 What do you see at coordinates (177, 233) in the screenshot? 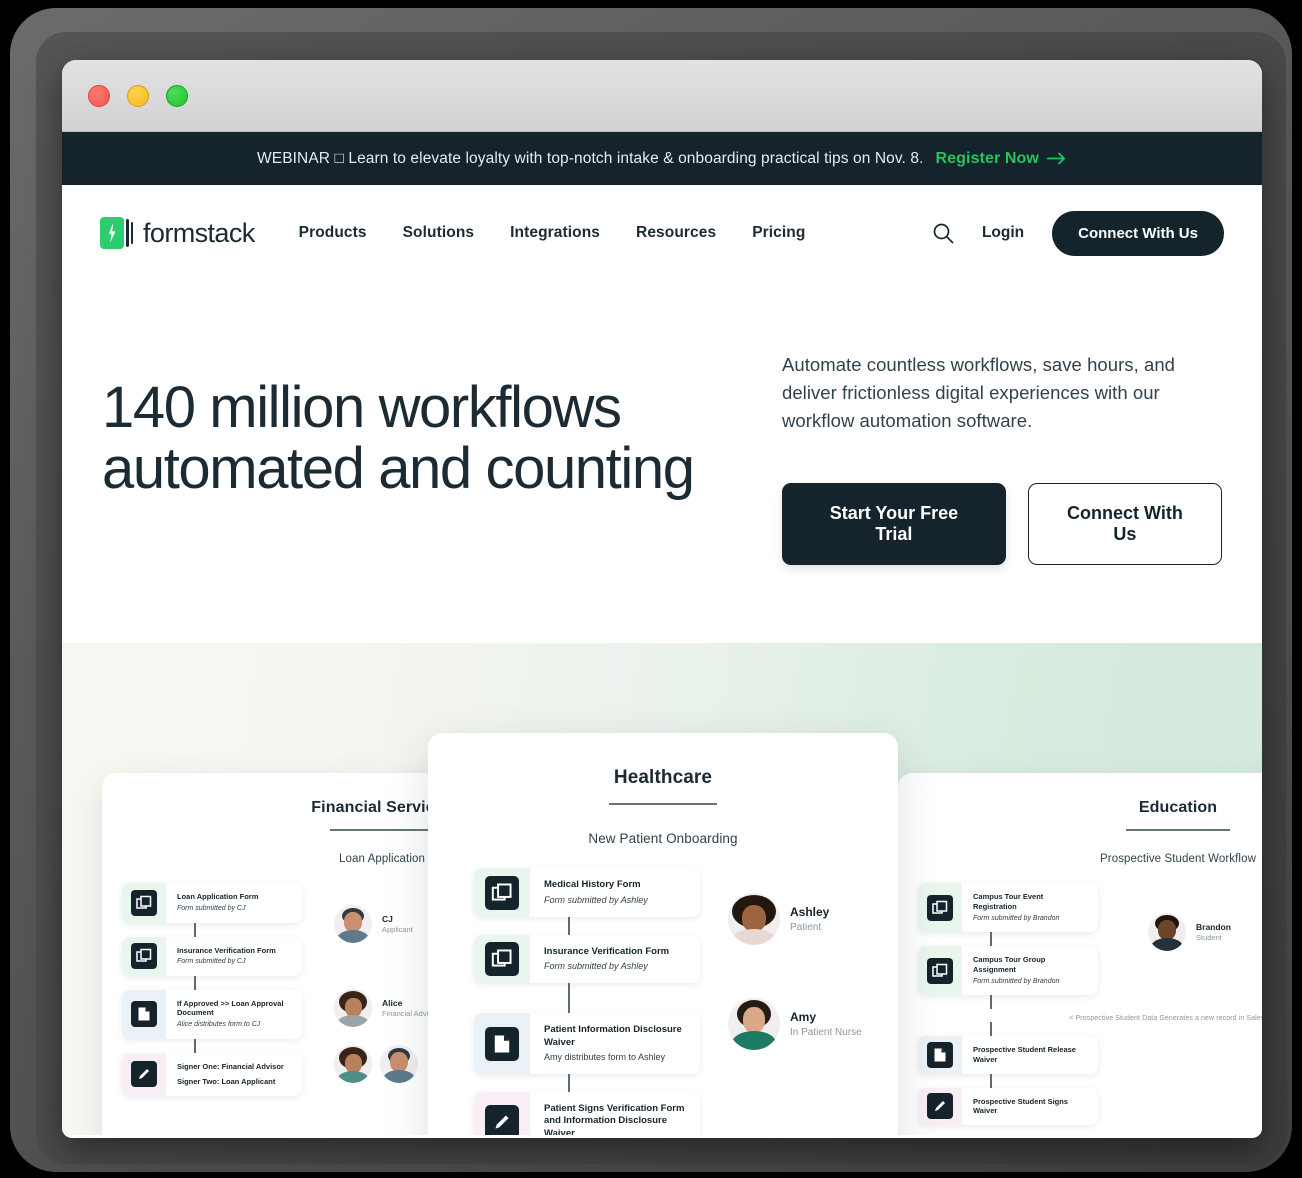
I see `formstack-logo: formstack` at bounding box center [177, 233].